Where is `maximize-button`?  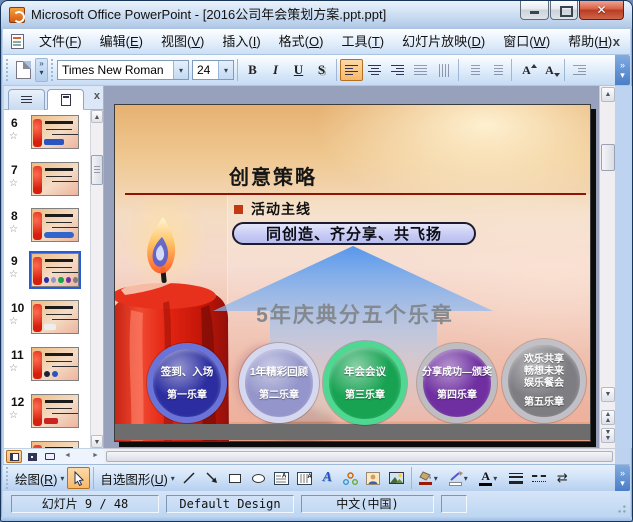
maximize-button is located at coordinates (564, 10).